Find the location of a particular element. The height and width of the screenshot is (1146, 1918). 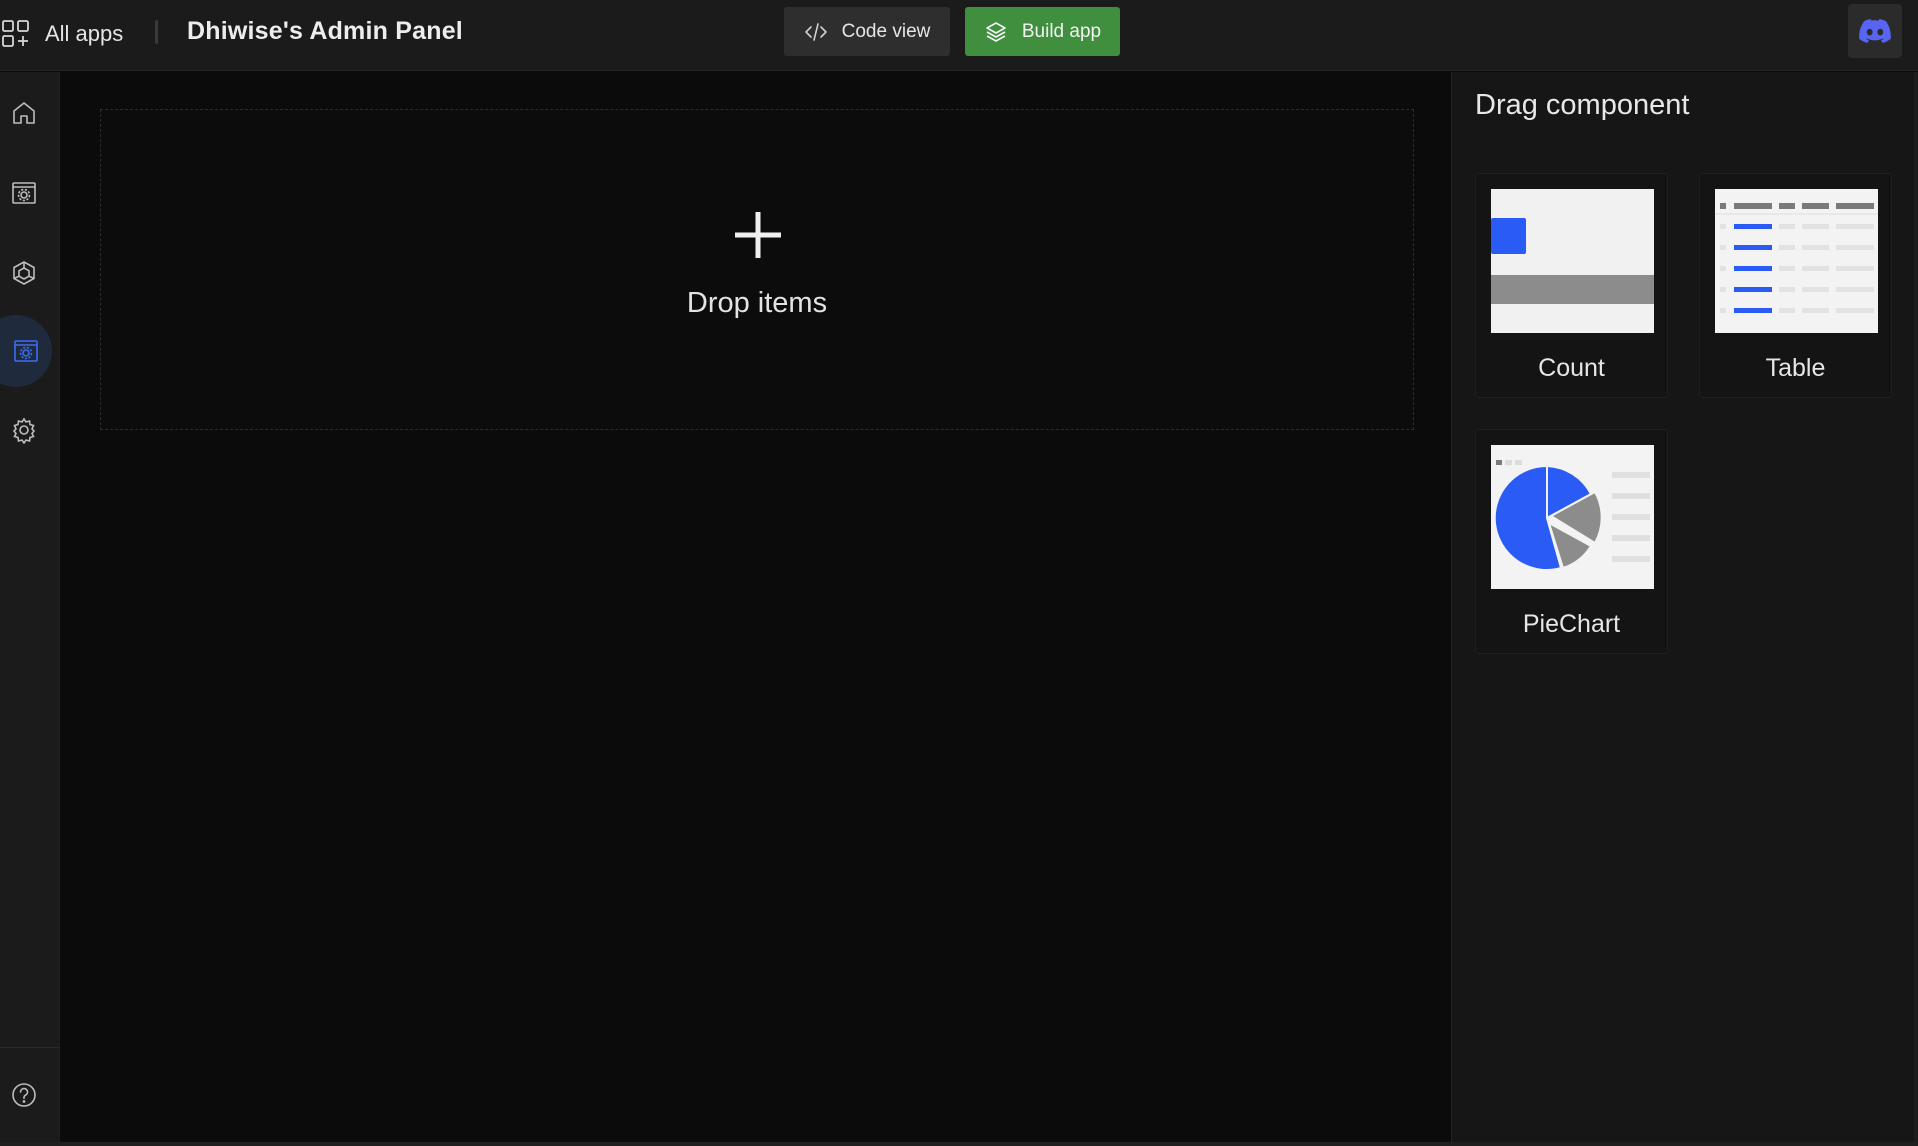

app-title: Dhiwise's Admin Panel is located at coordinates (325, 31).